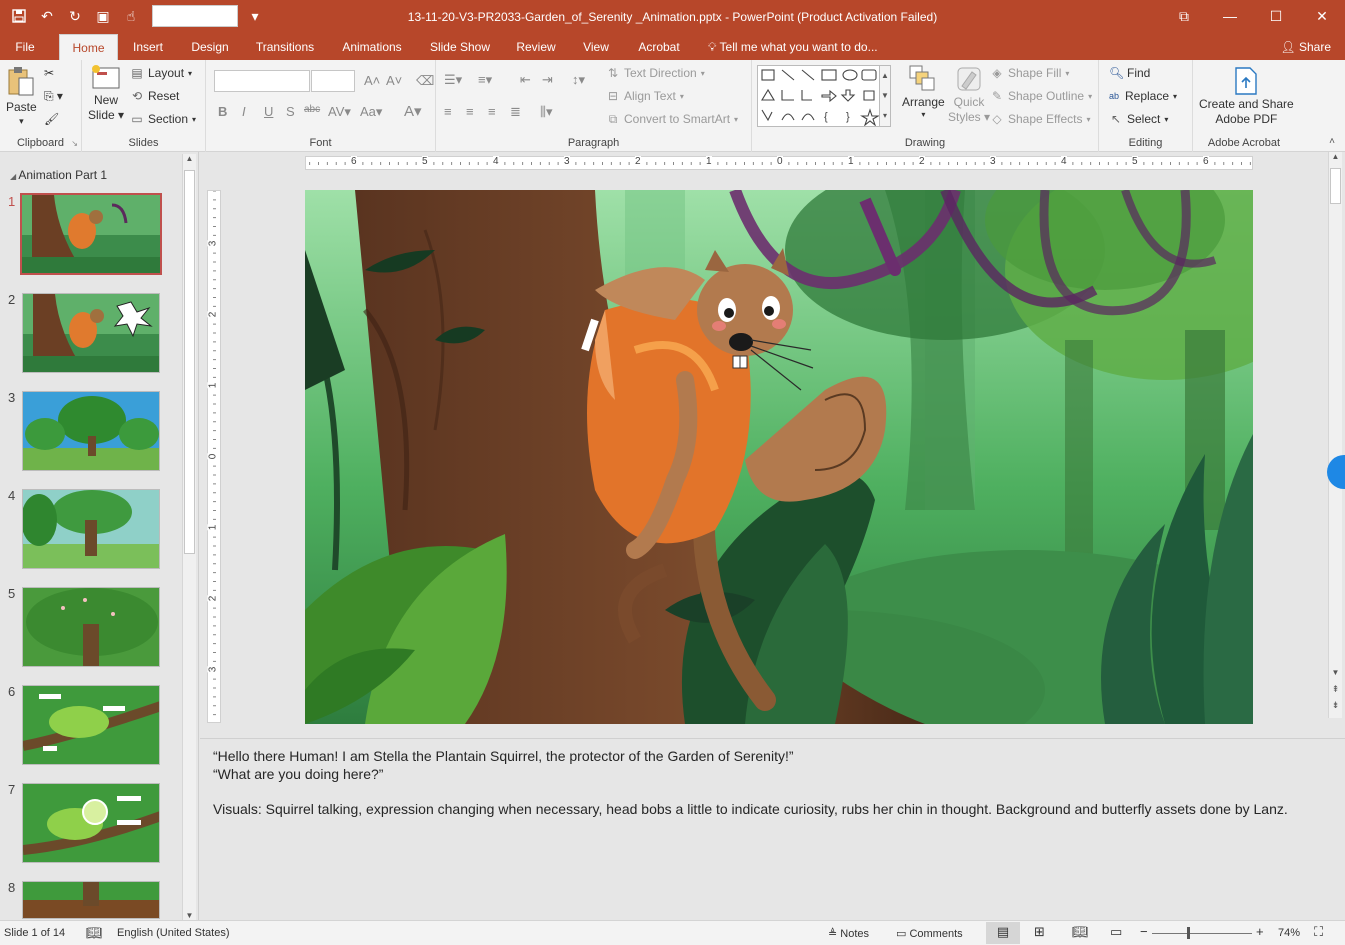 This screenshot has width=1345, height=945. What do you see at coordinates (780, 161) in the screenshot?
I see `ruler-label: 0` at bounding box center [780, 161].